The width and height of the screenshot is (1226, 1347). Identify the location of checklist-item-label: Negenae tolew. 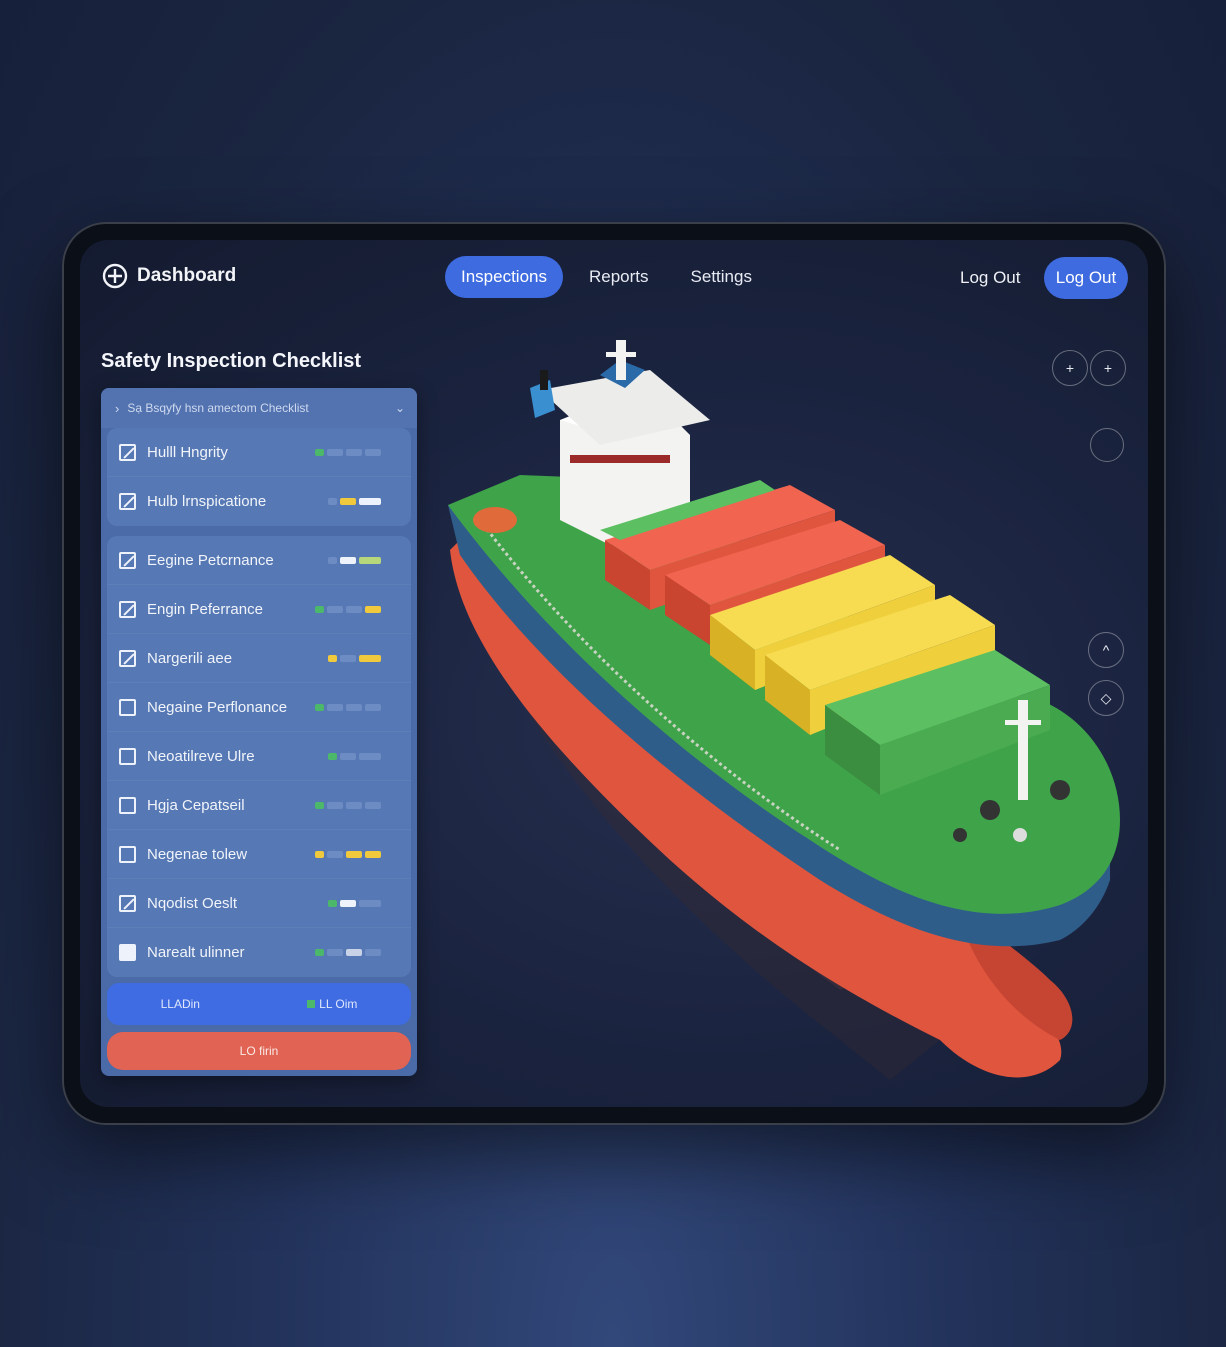
(197, 854).